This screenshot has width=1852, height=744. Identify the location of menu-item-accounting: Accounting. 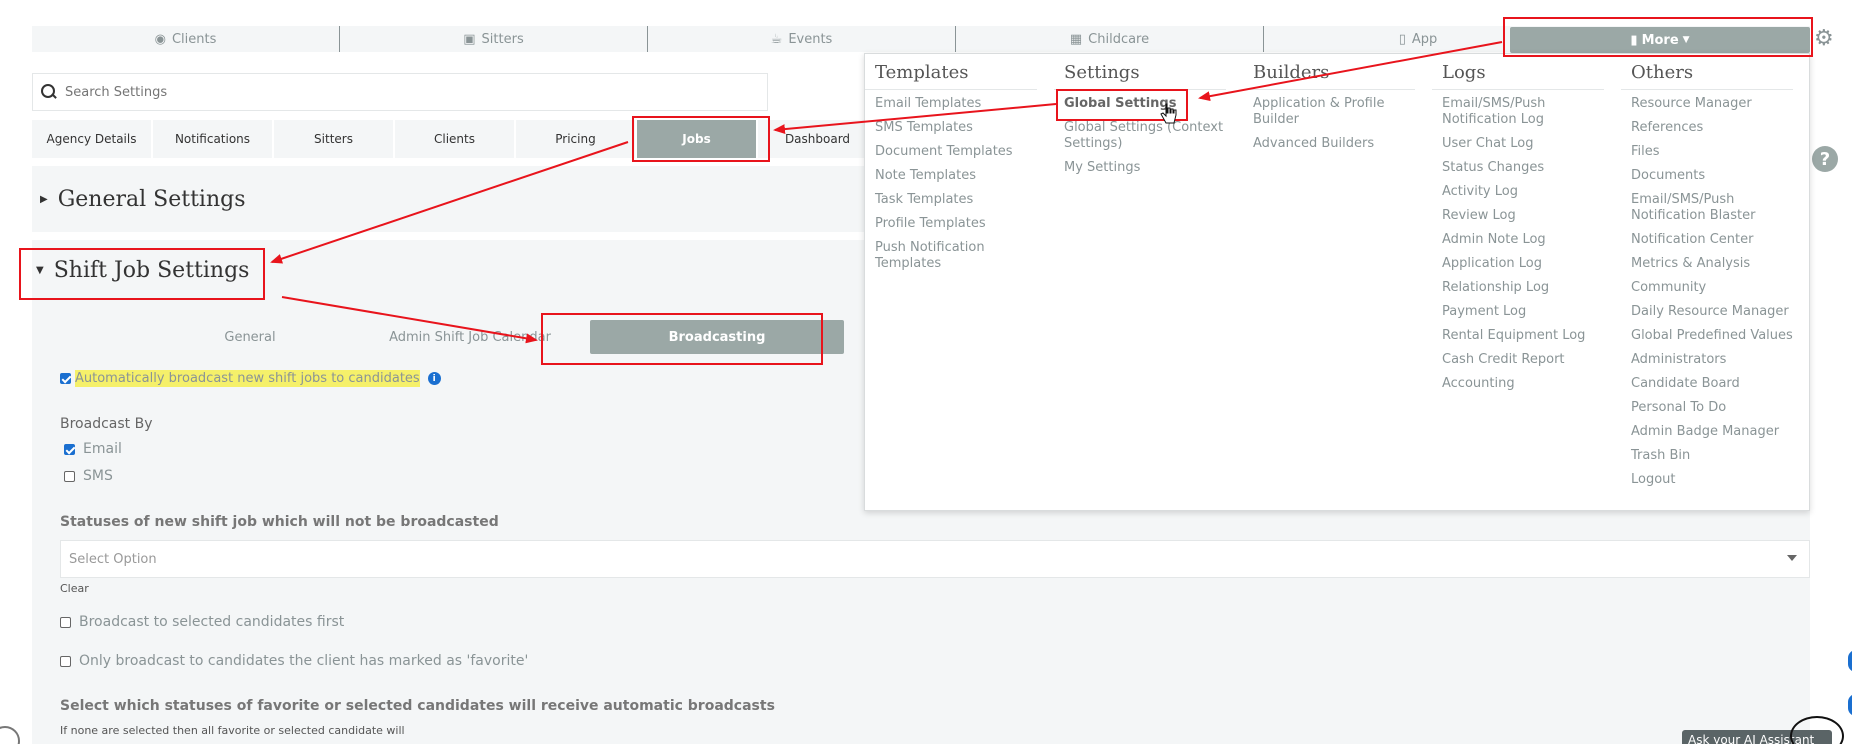
(1527, 384).